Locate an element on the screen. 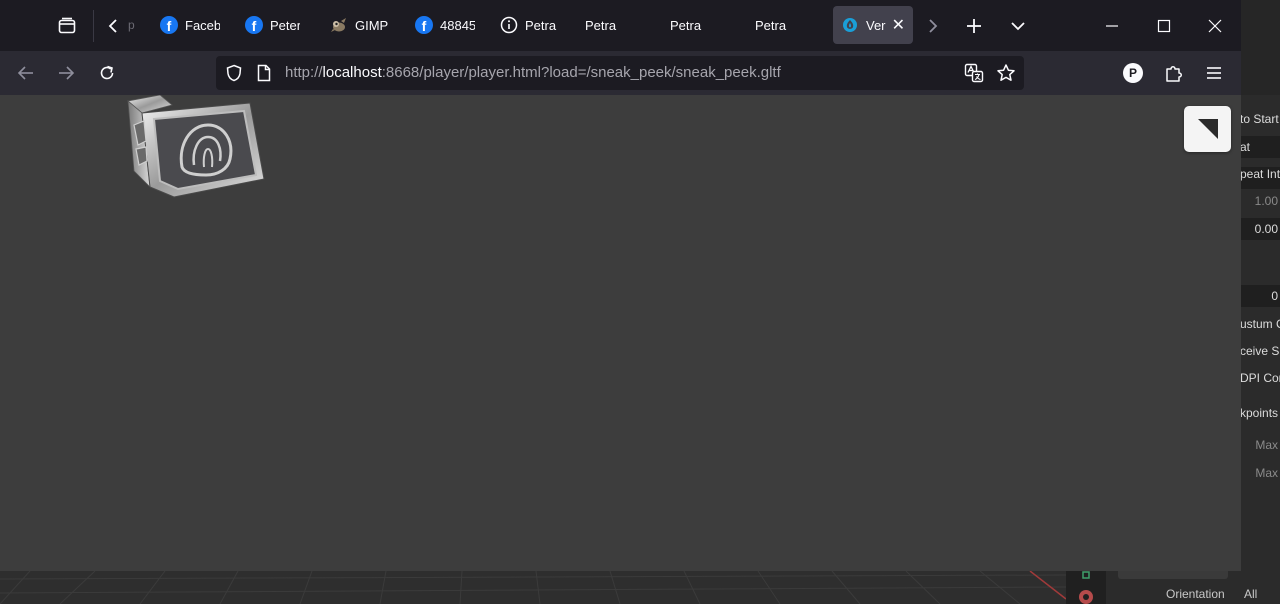 The width and height of the screenshot is (1280, 604). list-all-tabs-button is located at coordinates (1018, 26).